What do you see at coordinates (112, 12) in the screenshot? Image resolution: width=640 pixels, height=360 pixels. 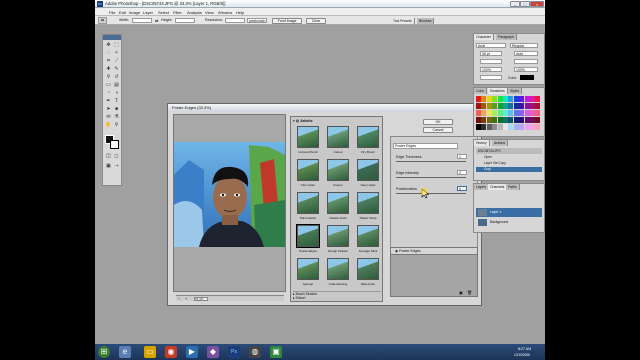 I see `menu-file: File` at bounding box center [112, 12].